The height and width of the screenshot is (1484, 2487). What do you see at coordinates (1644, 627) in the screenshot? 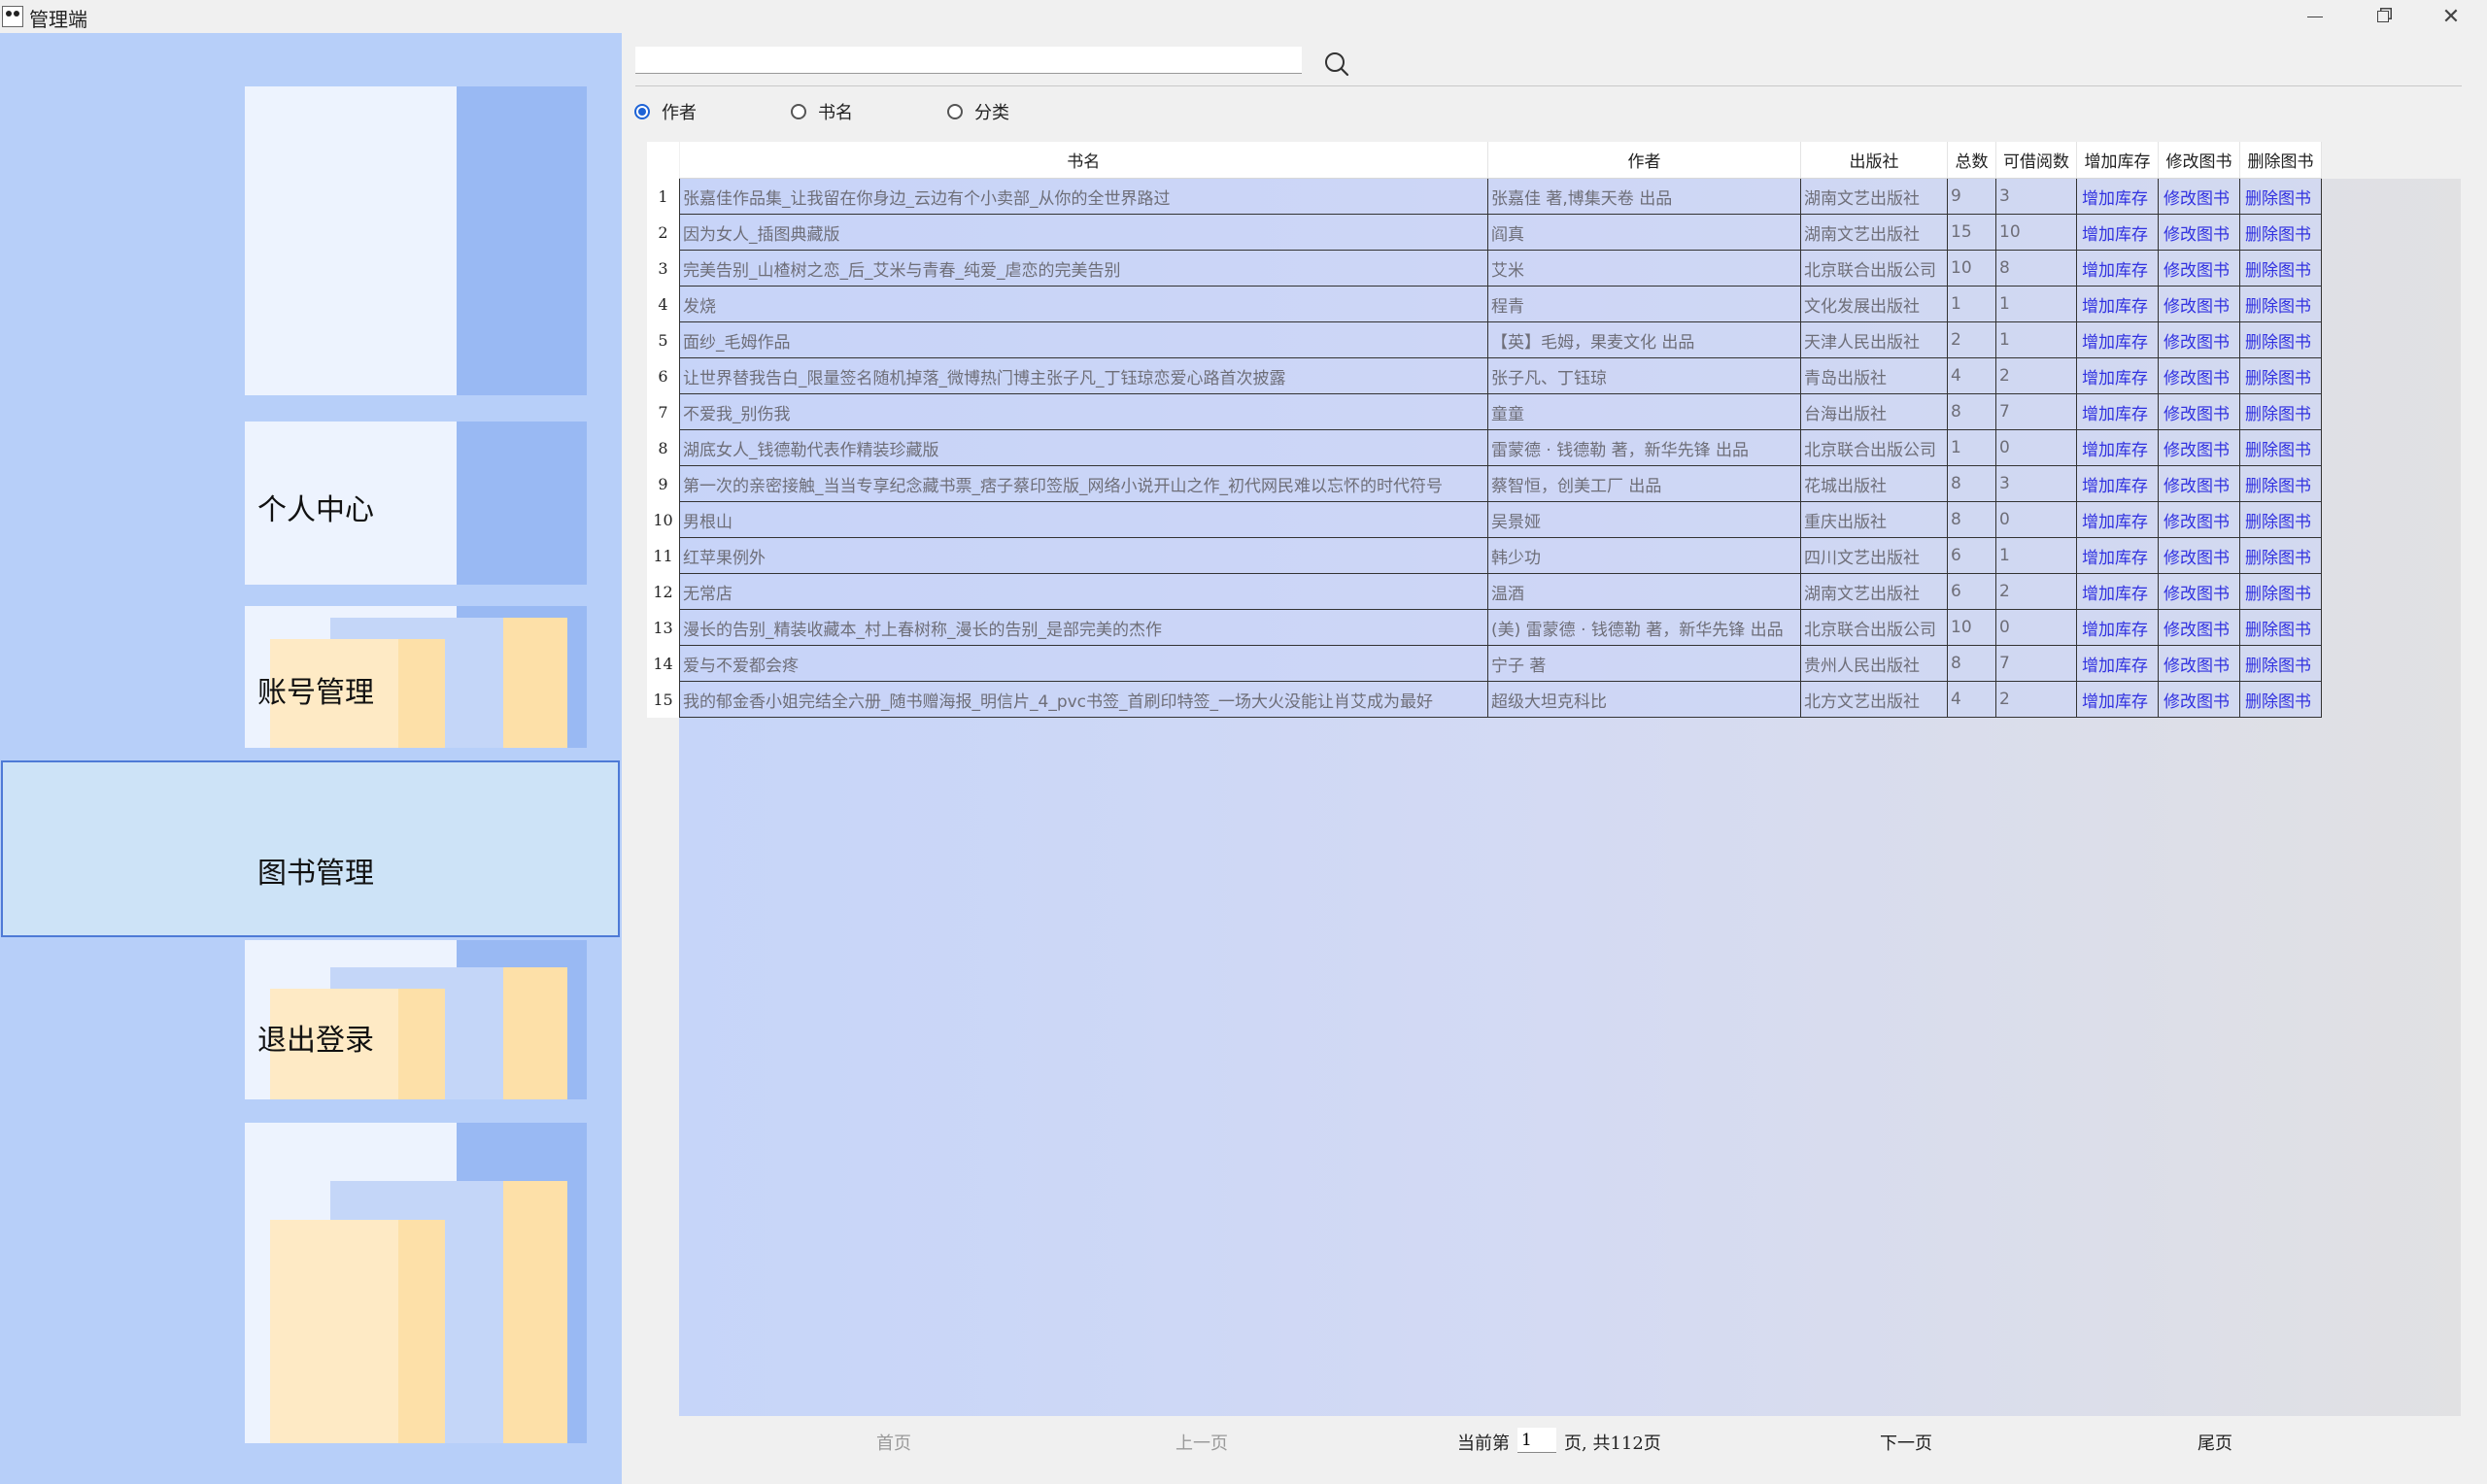
I see `author-cell: (美) 雷蒙德 · 钱德勒 著，新华先锋 出品` at bounding box center [1644, 627].